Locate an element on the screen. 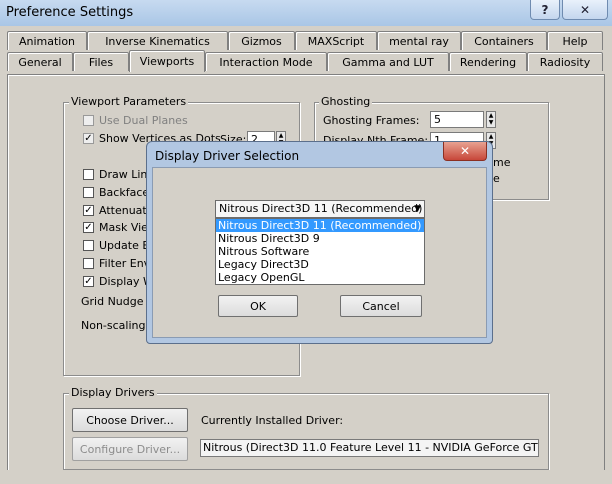 This screenshot has height=484, width=612. tab-interaction-mode: Interaction Mode is located at coordinates (266, 61).